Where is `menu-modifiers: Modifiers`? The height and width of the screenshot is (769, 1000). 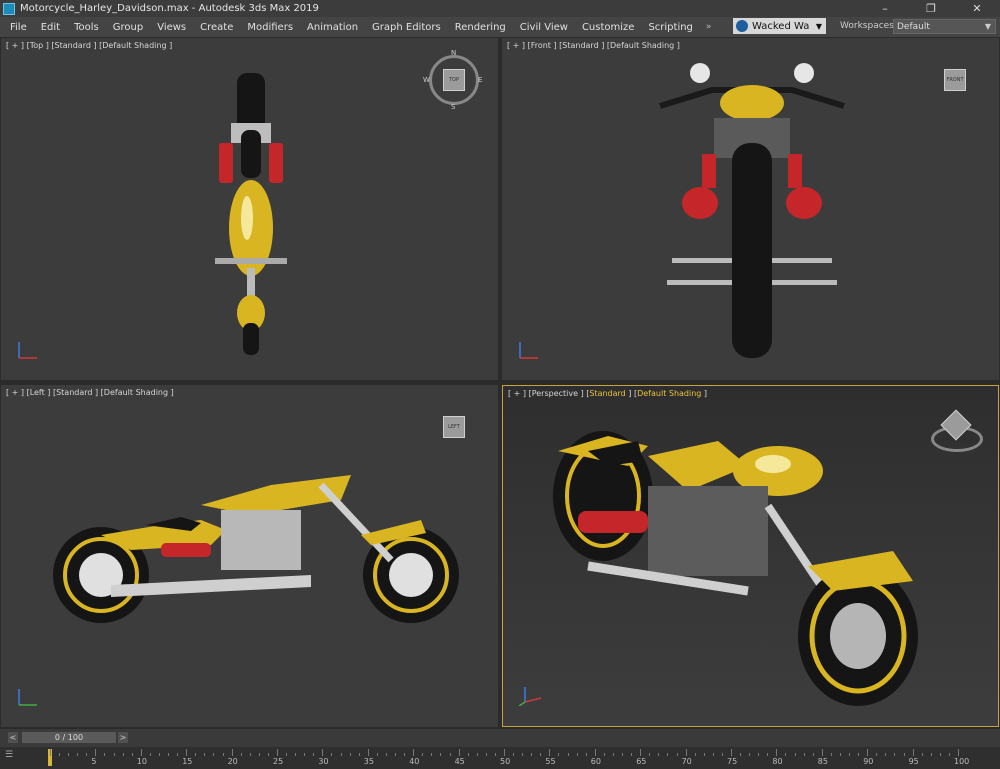
menu-modifiers: Modifiers is located at coordinates (270, 27).